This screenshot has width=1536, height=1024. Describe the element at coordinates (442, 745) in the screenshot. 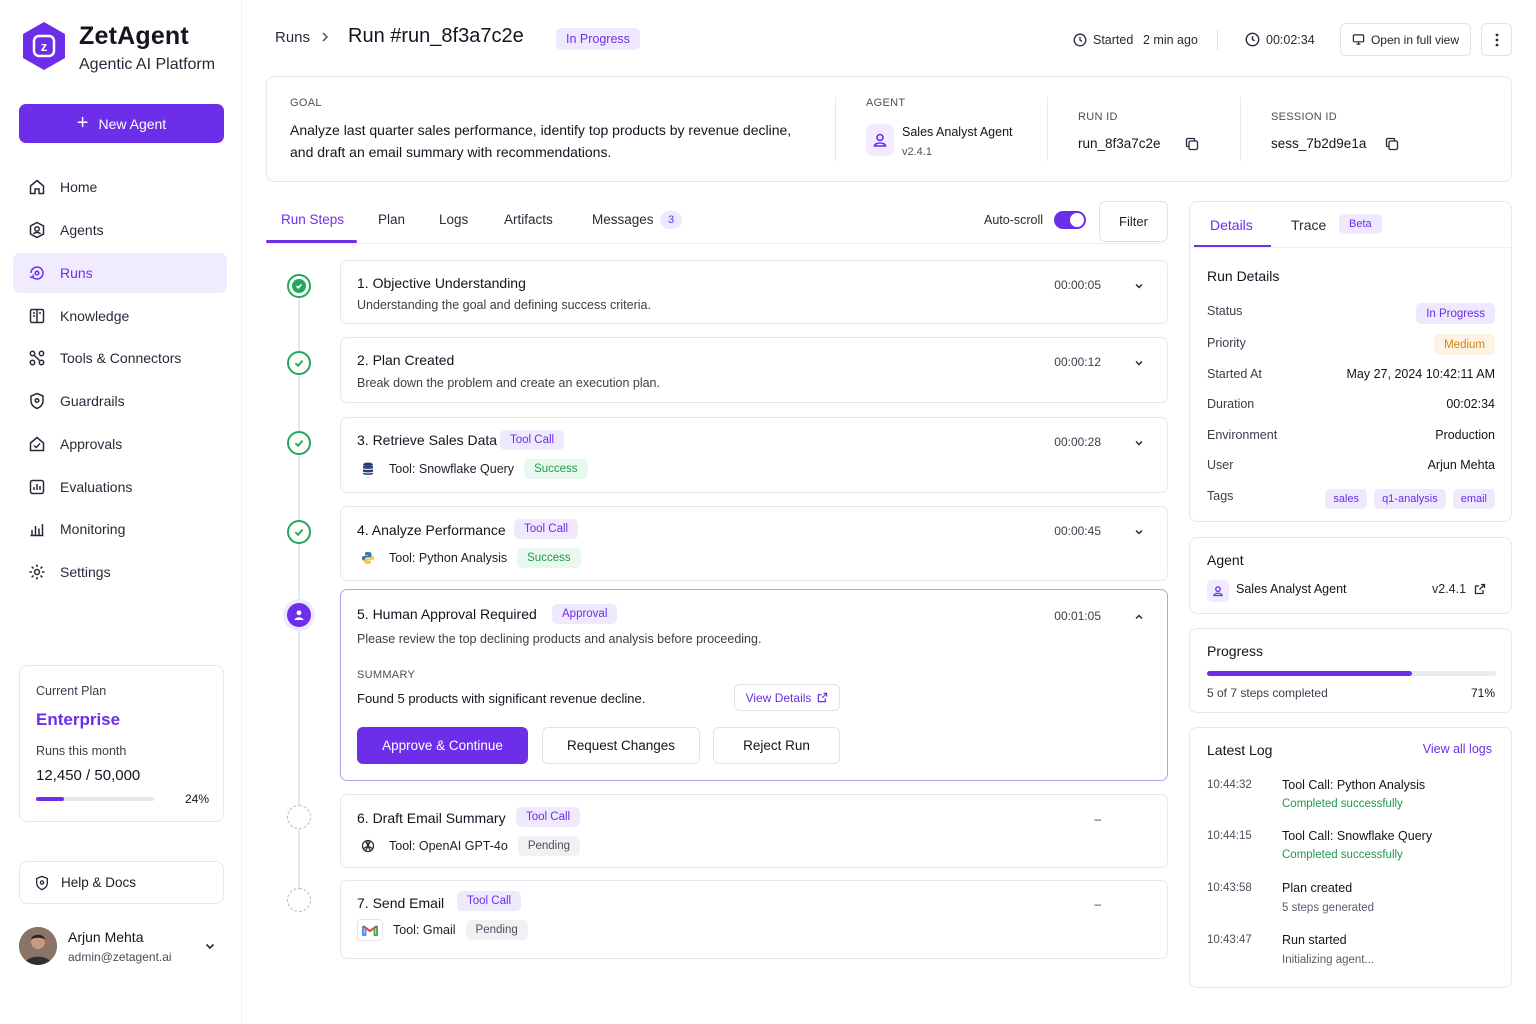

I see `approve-continue-button: Approve & Continue` at that location.